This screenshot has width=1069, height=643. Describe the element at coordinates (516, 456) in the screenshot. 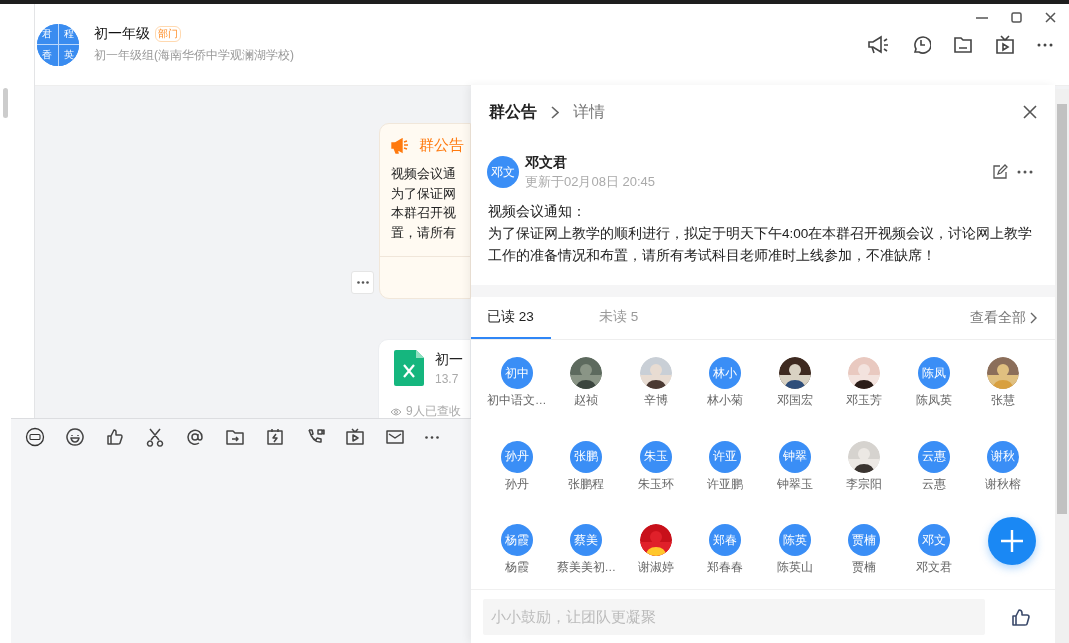

I see `member-avatar: 孙丹` at that location.